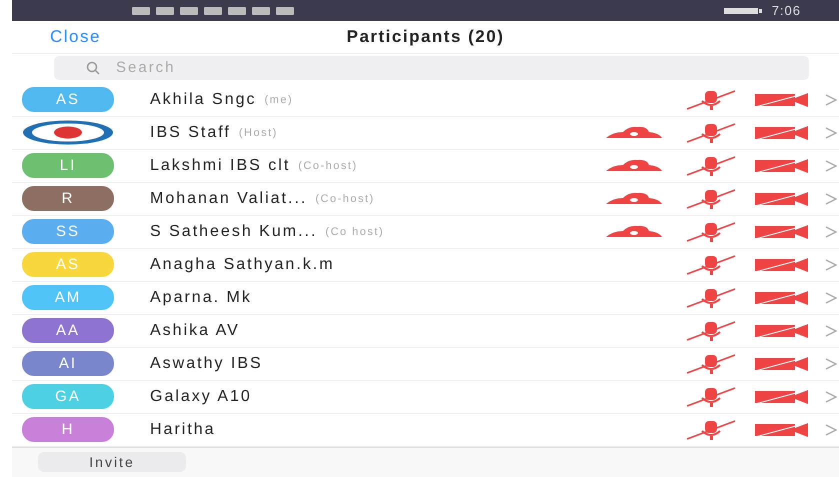 This screenshot has width=839, height=477. What do you see at coordinates (201, 397) in the screenshot?
I see `participant-name: Galaxy A10` at bounding box center [201, 397].